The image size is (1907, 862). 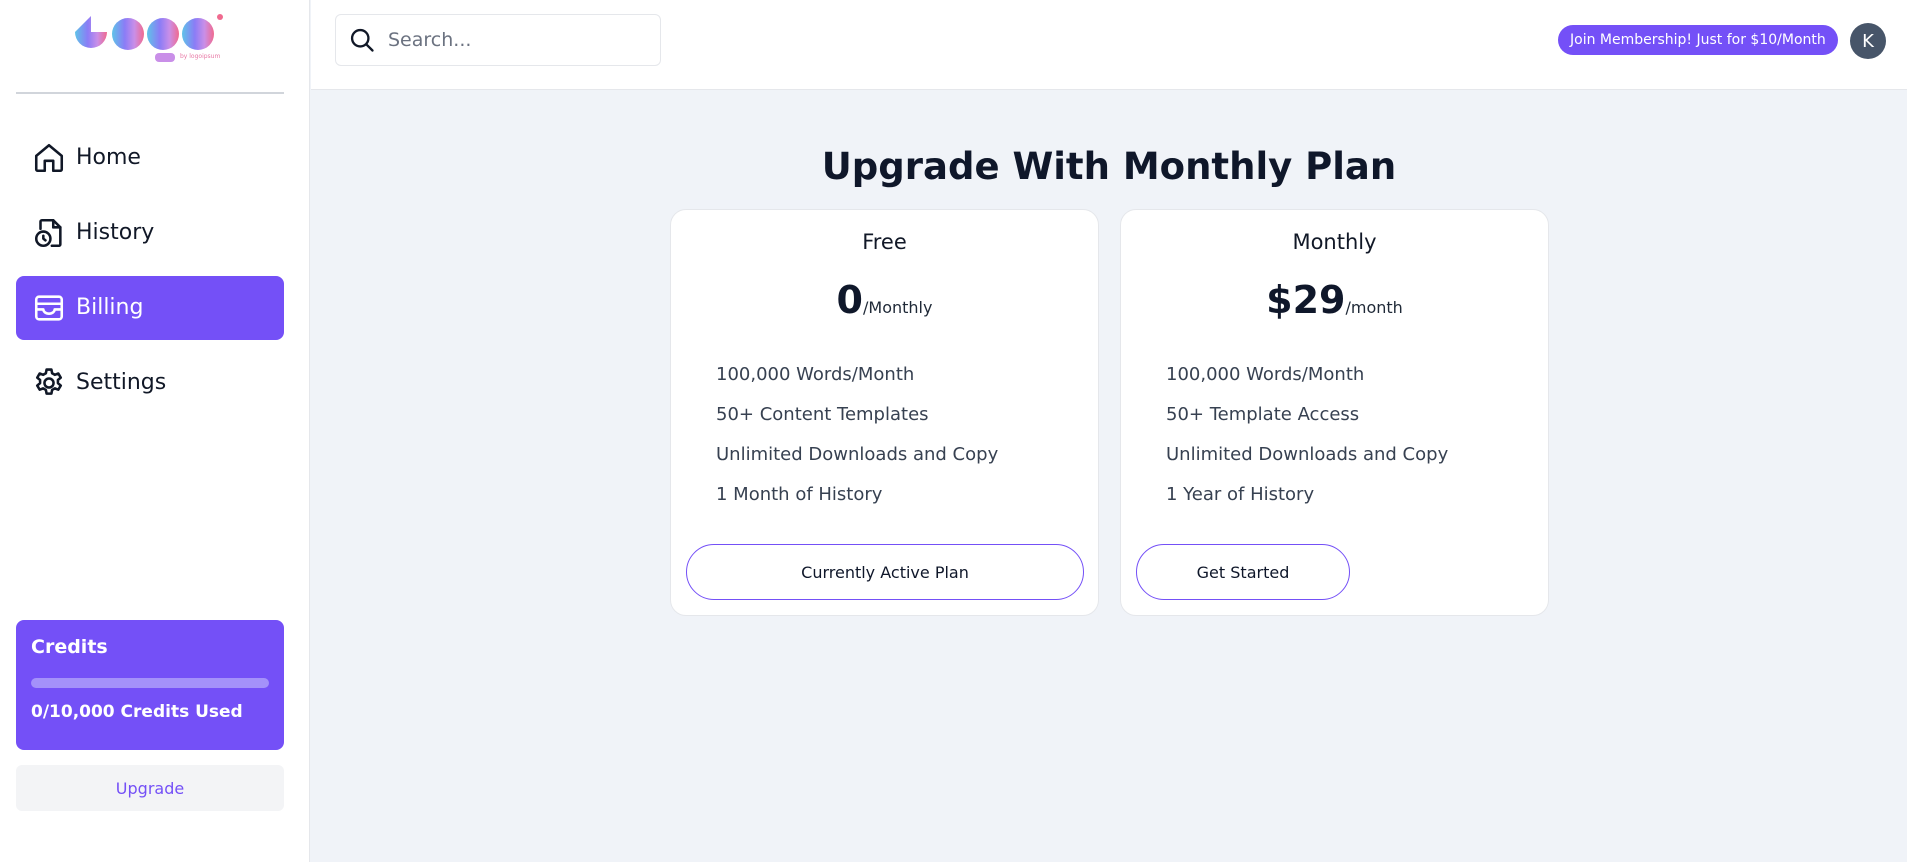 I want to click on credits-card: Credits 0/10,000 Credits Used, so click(x=150, y=685).